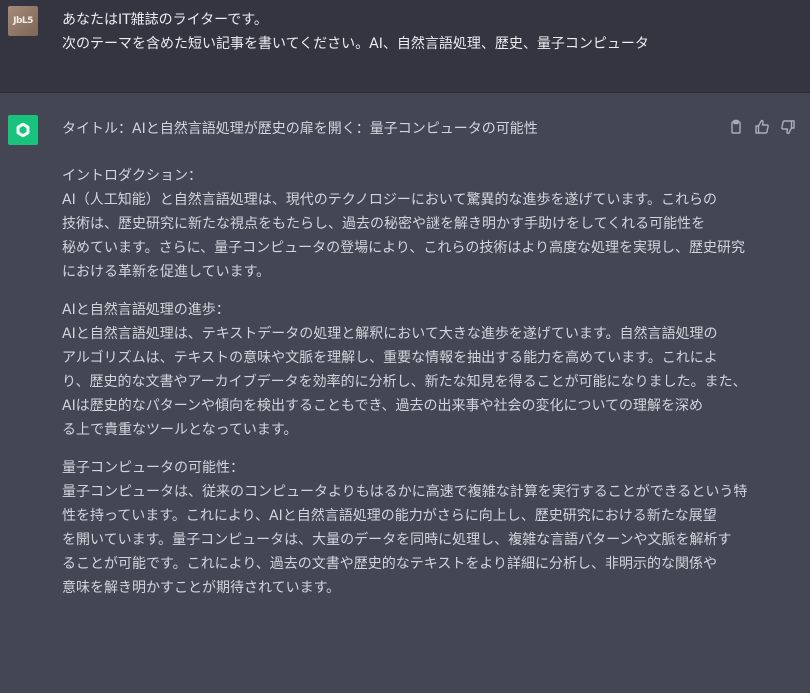 This screenshot has width=810, height=693. Describe the element at coordinates (788, 127) in the screenshot. I see `thumbs-down-icon` at that location.